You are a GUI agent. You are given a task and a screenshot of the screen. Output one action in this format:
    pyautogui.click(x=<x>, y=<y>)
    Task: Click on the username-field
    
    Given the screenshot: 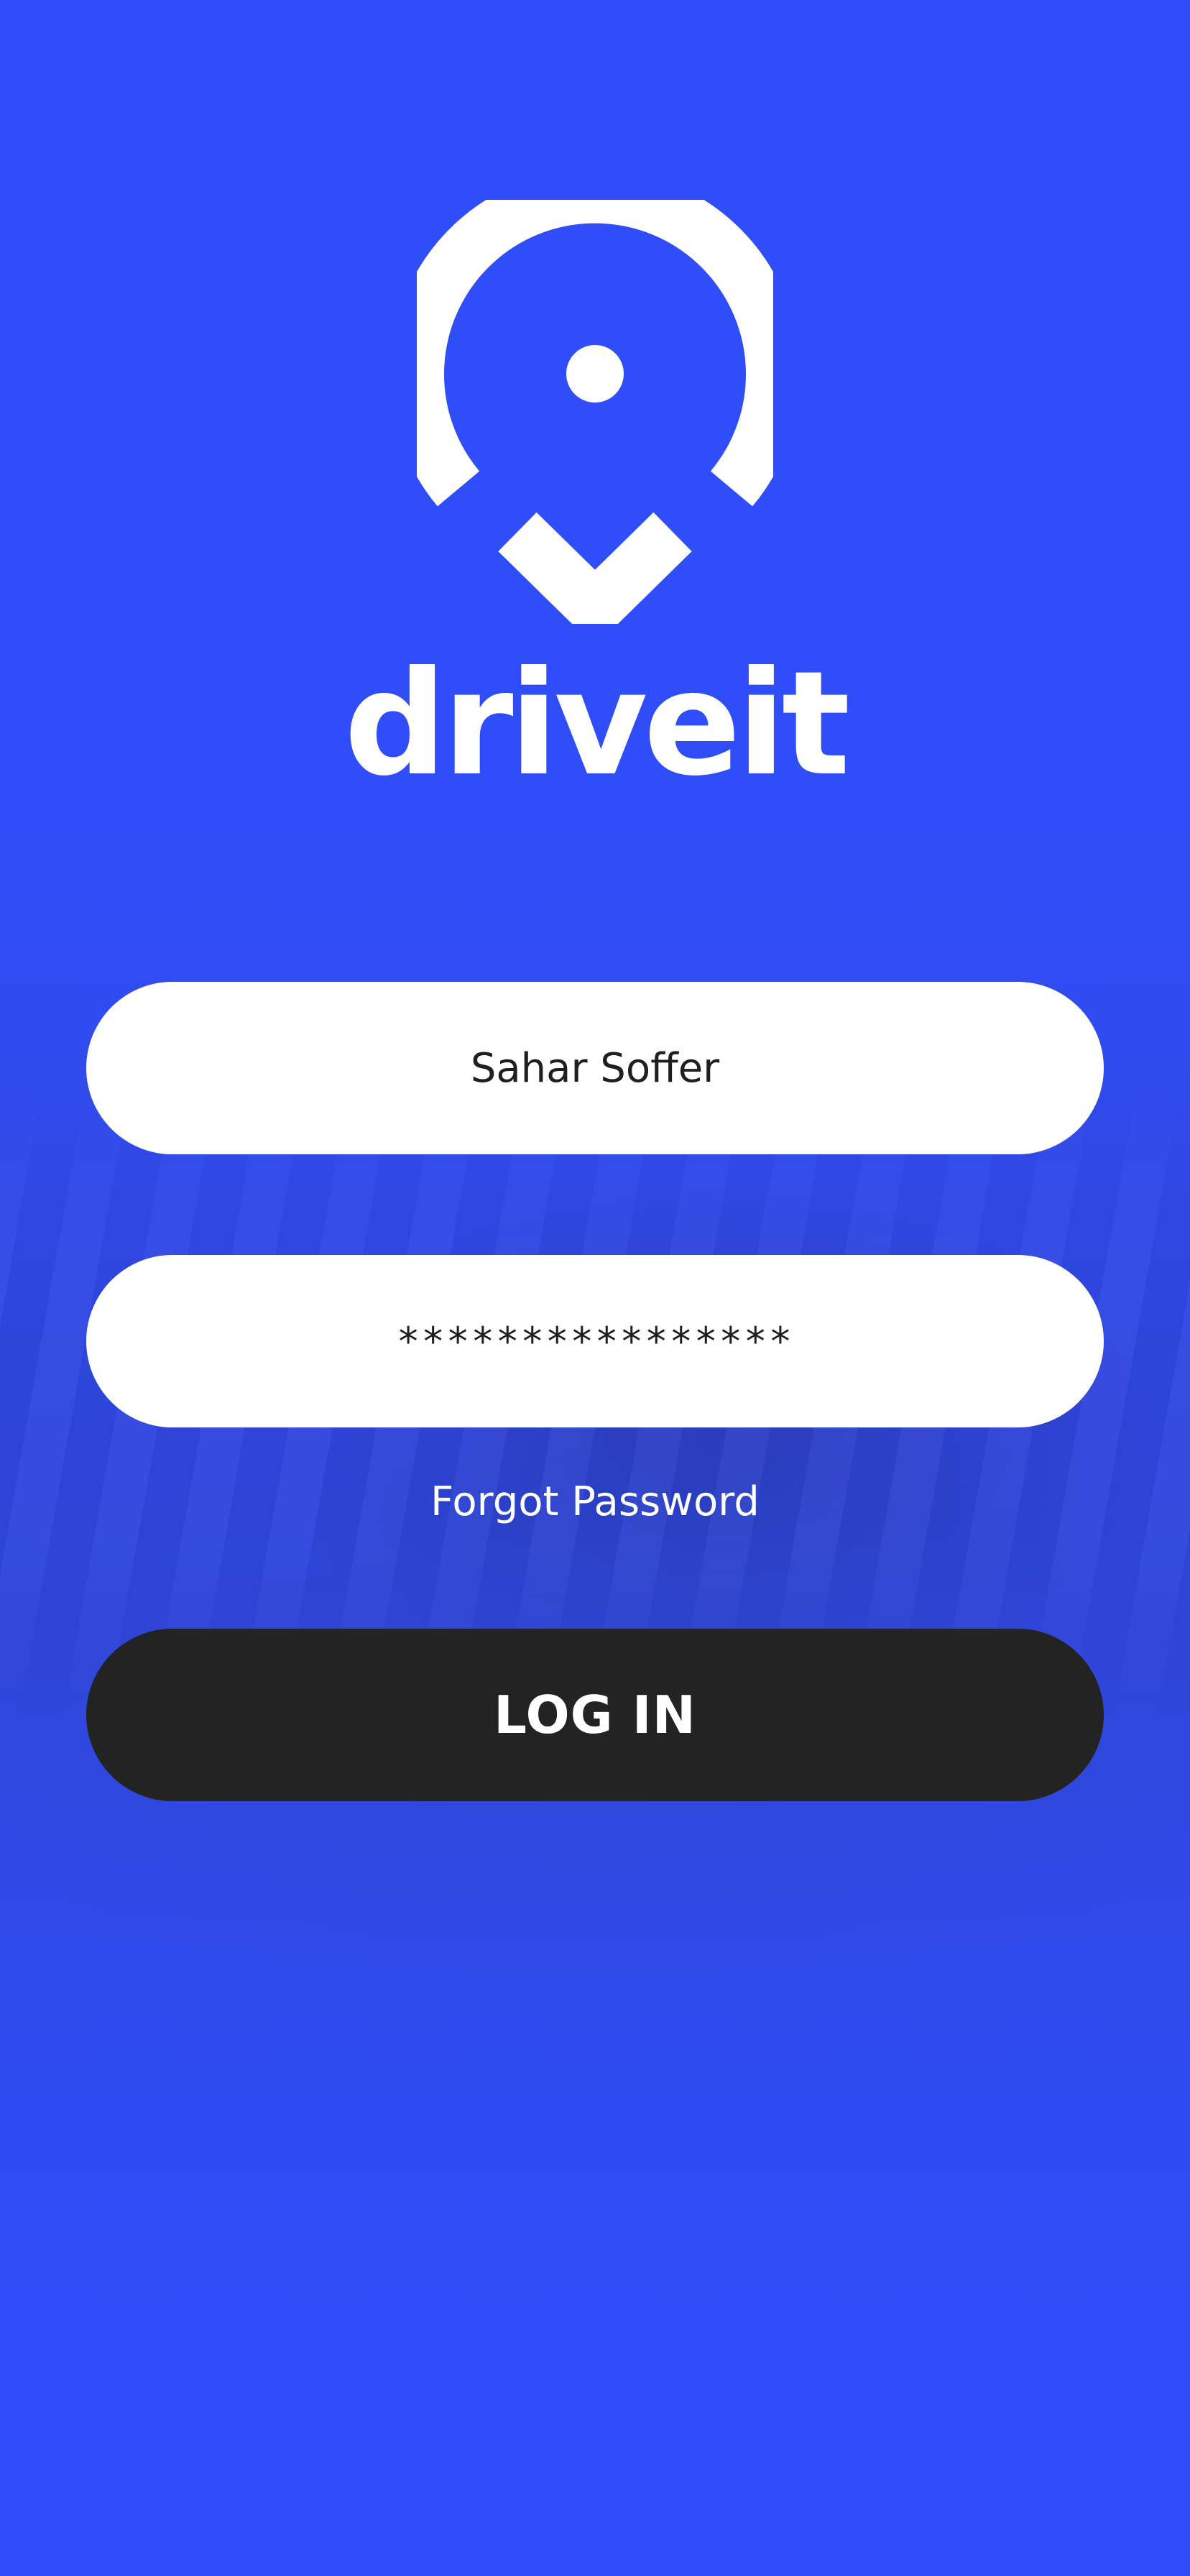 What is the action you would take?
    pyautogui.click(x=595, y=1068)
    